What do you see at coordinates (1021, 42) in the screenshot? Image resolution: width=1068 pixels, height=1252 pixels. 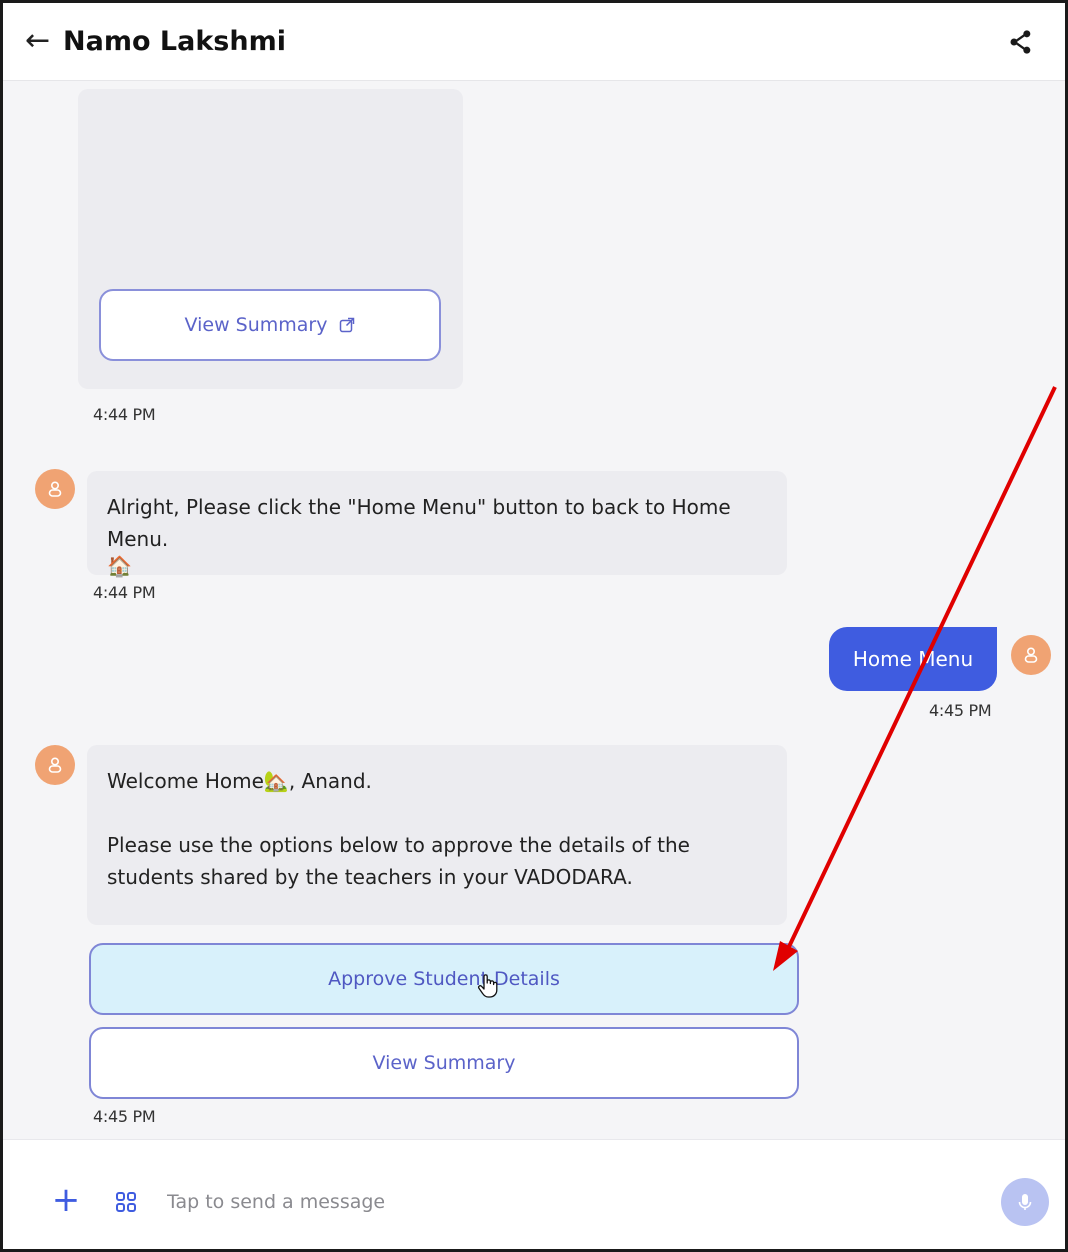 I see `share-icon` at bounding box center [1021, 42].